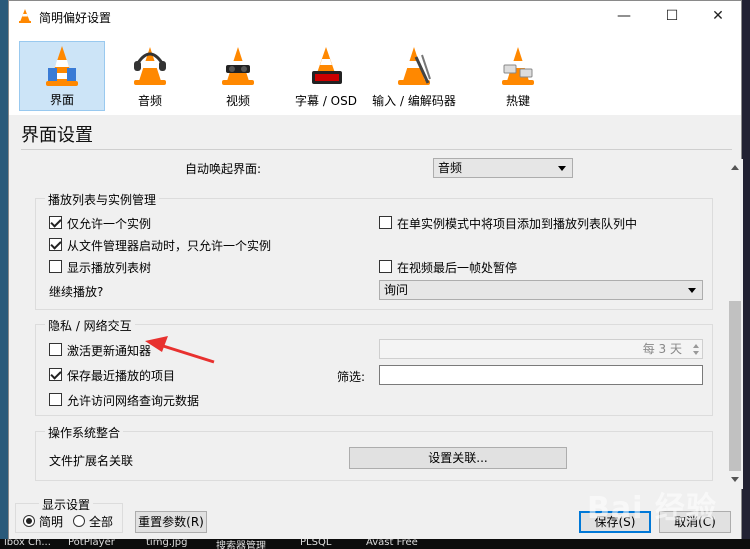 The image size is (750, 549). I want to click on auto-raise-value: 音频, so click(450, 168).